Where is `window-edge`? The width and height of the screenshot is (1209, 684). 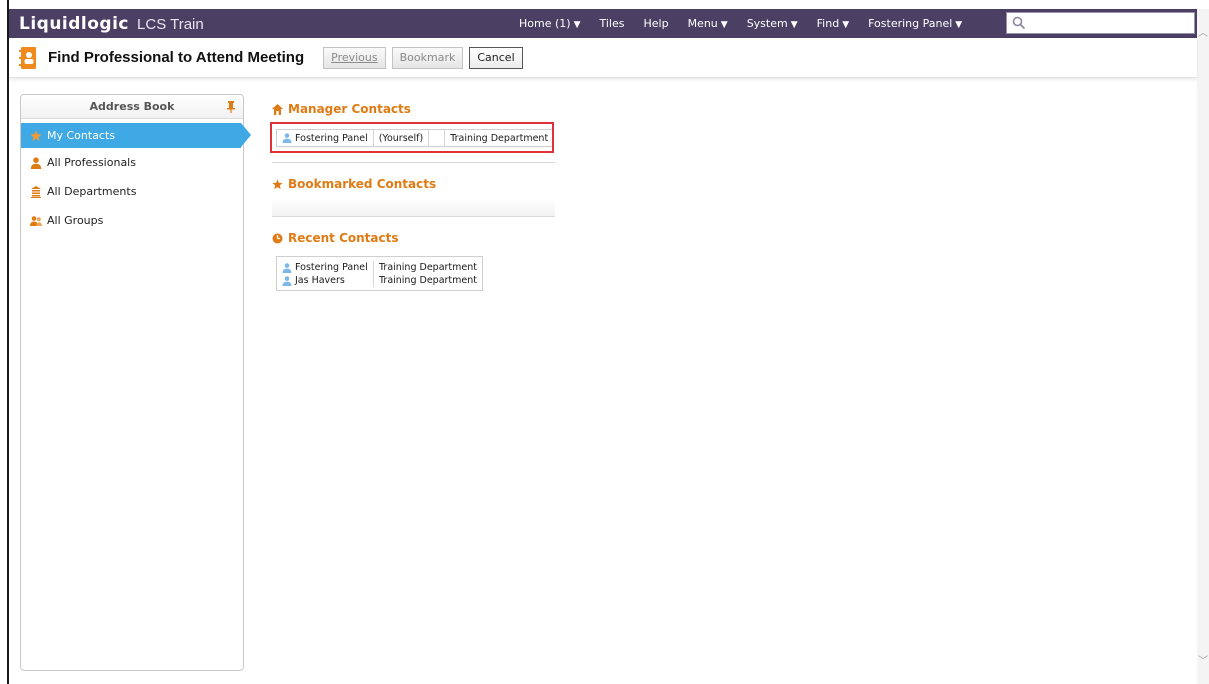 window-edge is located at coordinates (8, 342).